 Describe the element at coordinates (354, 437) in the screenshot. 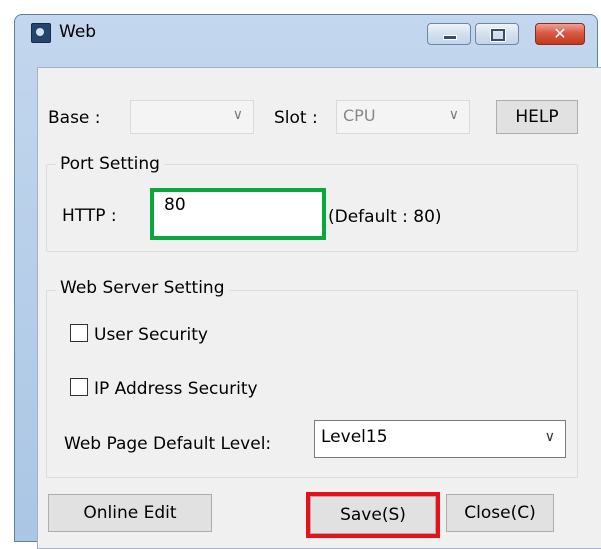

I see `default-level-value: Level15` at that location.